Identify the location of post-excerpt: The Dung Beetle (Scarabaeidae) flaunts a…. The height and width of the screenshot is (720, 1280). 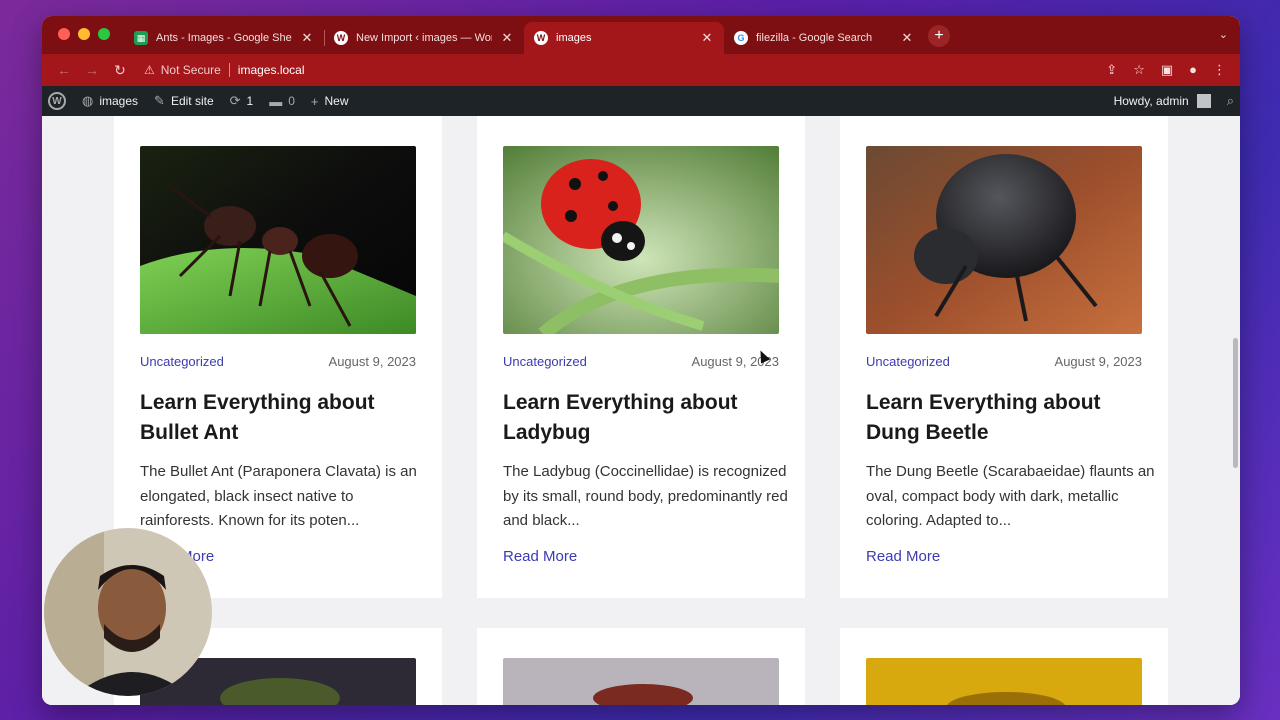
(1010, 496).